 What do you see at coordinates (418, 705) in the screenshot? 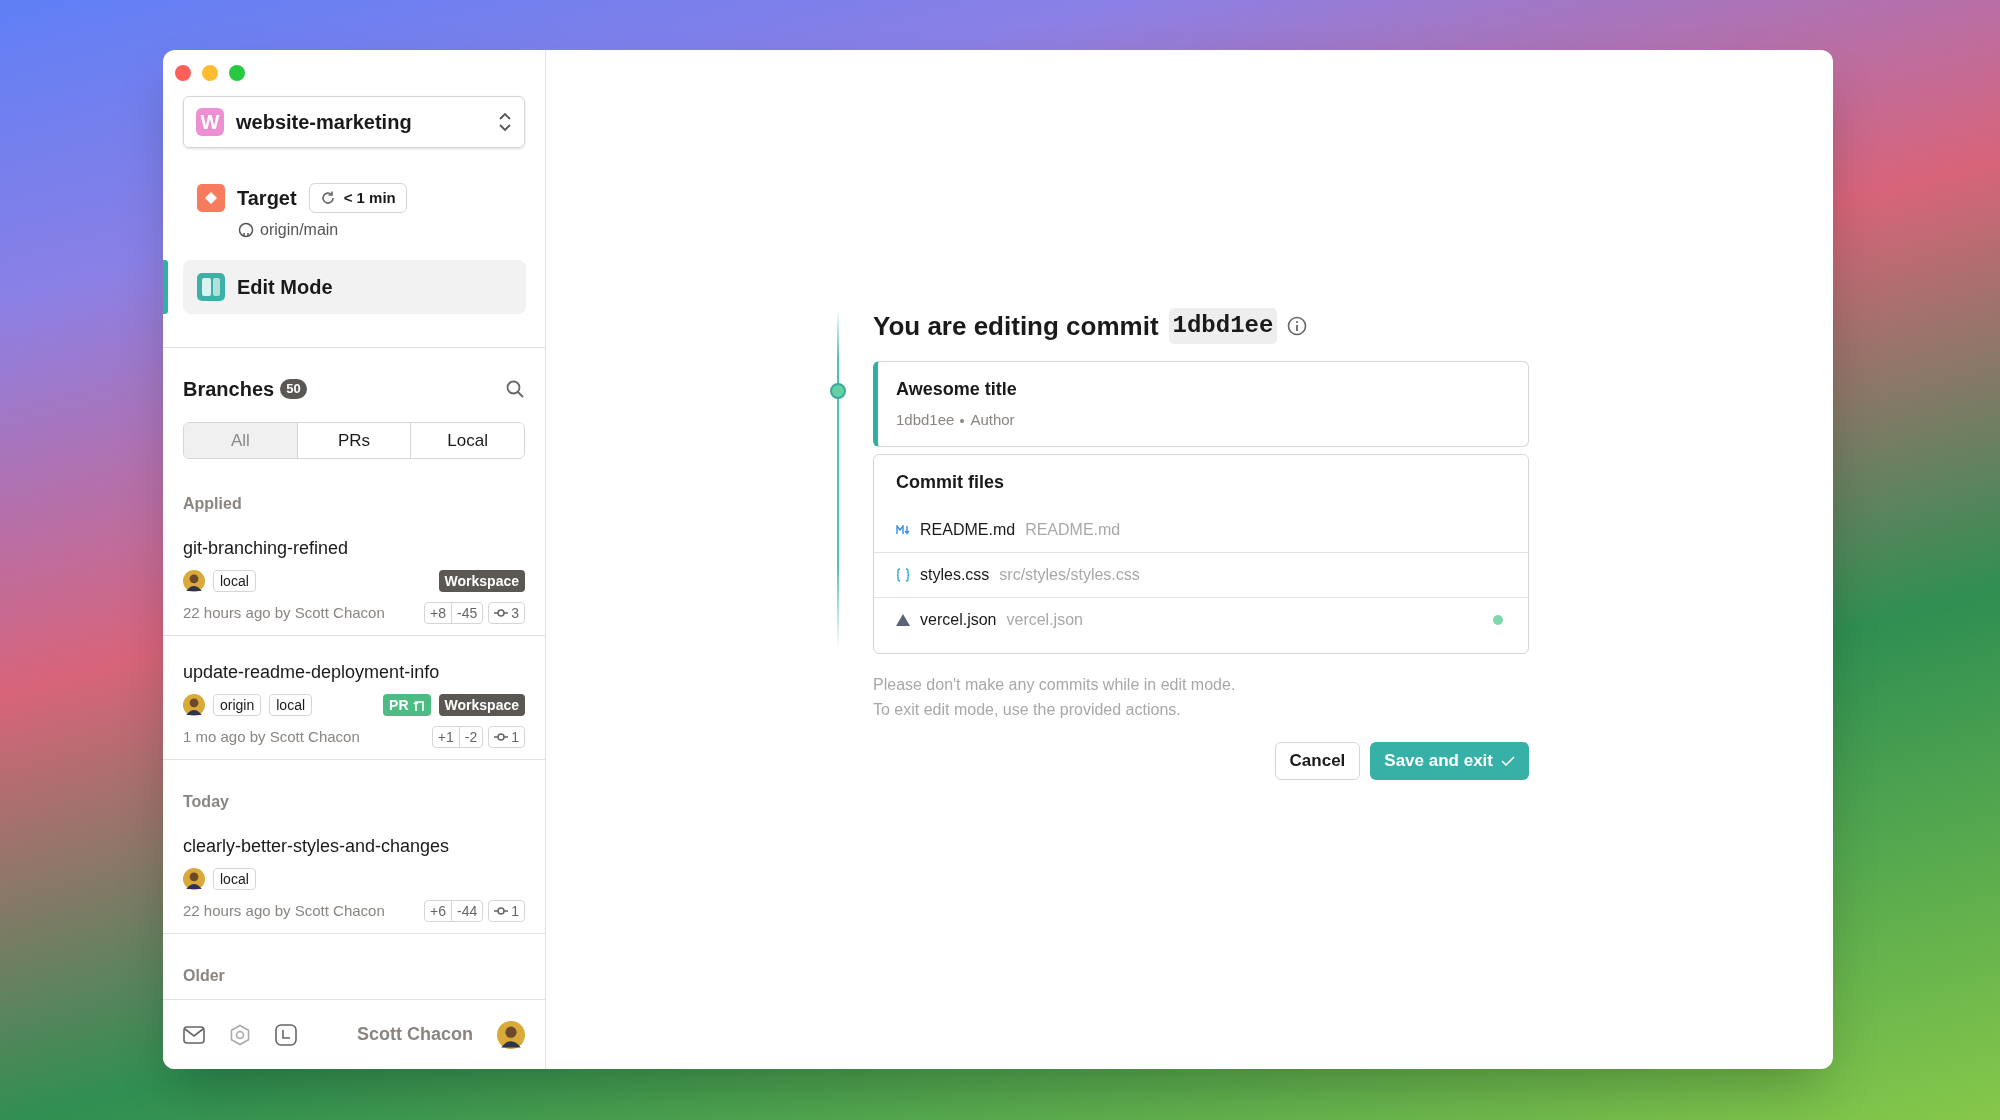
I see `return-arrow-icon` at bounding box center [418, 705].